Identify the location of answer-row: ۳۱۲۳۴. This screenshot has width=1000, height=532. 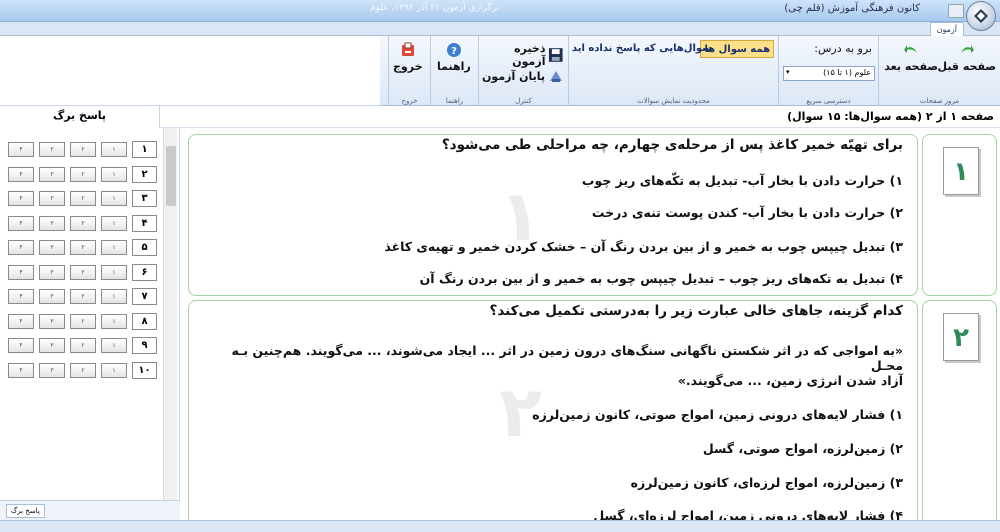
(81, 199).